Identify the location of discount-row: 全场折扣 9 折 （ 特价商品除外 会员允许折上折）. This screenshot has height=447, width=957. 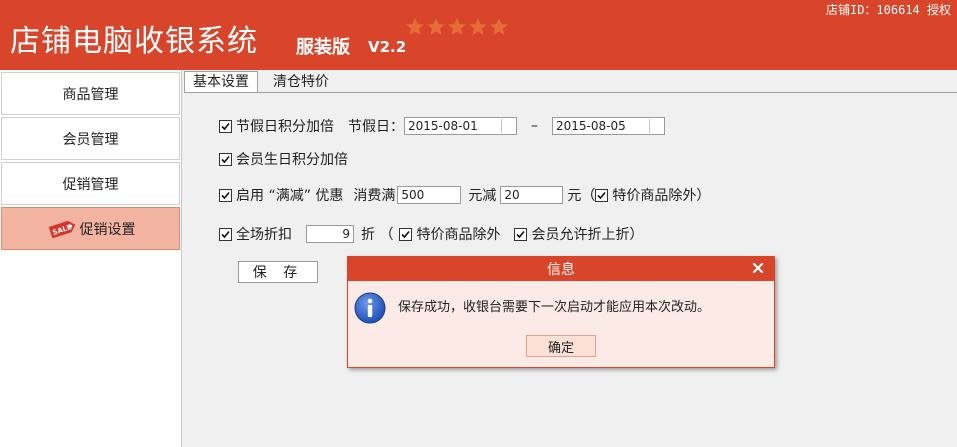
(431, 234).